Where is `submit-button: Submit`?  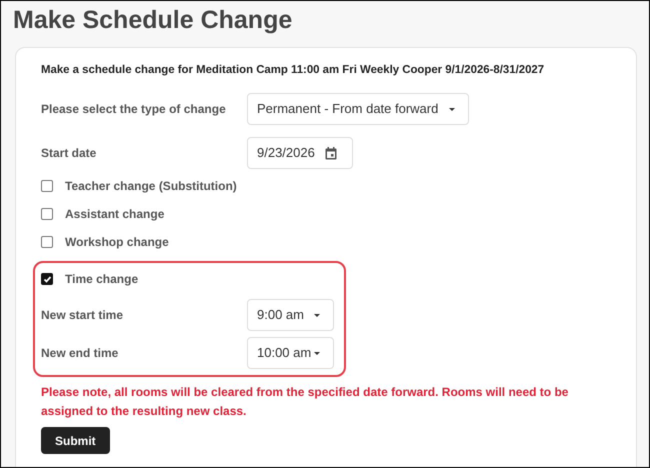 submit-button: Submit is located at coordinates (75, 440).